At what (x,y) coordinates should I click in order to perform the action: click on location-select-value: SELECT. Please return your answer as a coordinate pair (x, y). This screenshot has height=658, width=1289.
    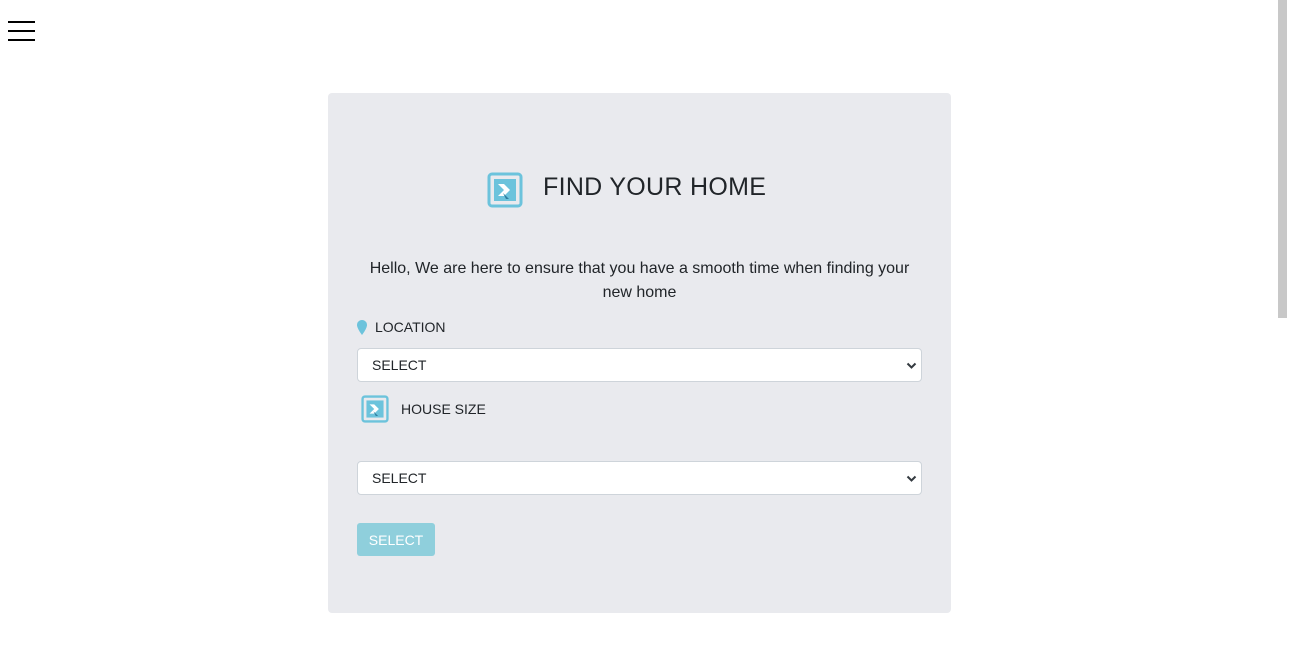
    Looking at the image, I should click on (399, 365).